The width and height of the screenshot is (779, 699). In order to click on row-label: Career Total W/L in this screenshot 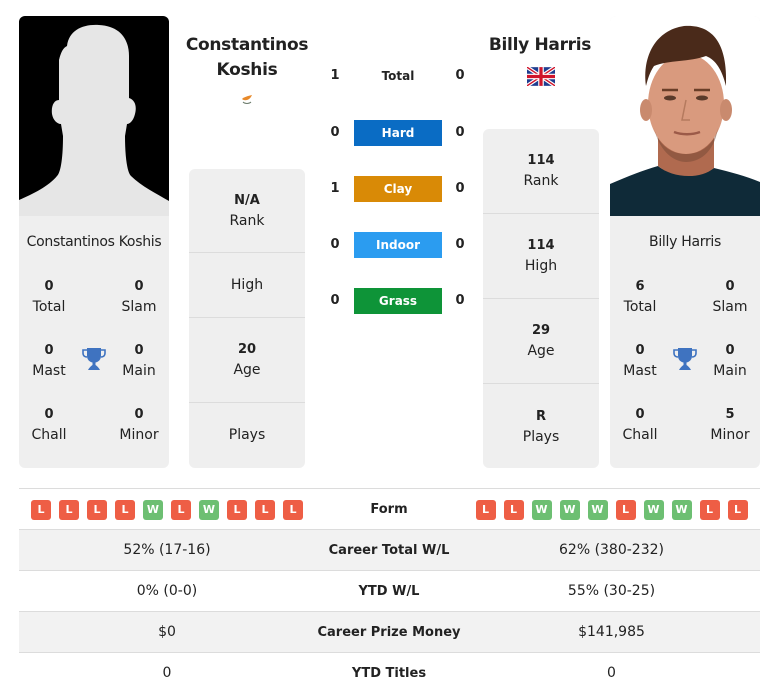, I will do `click(389, 550)`.